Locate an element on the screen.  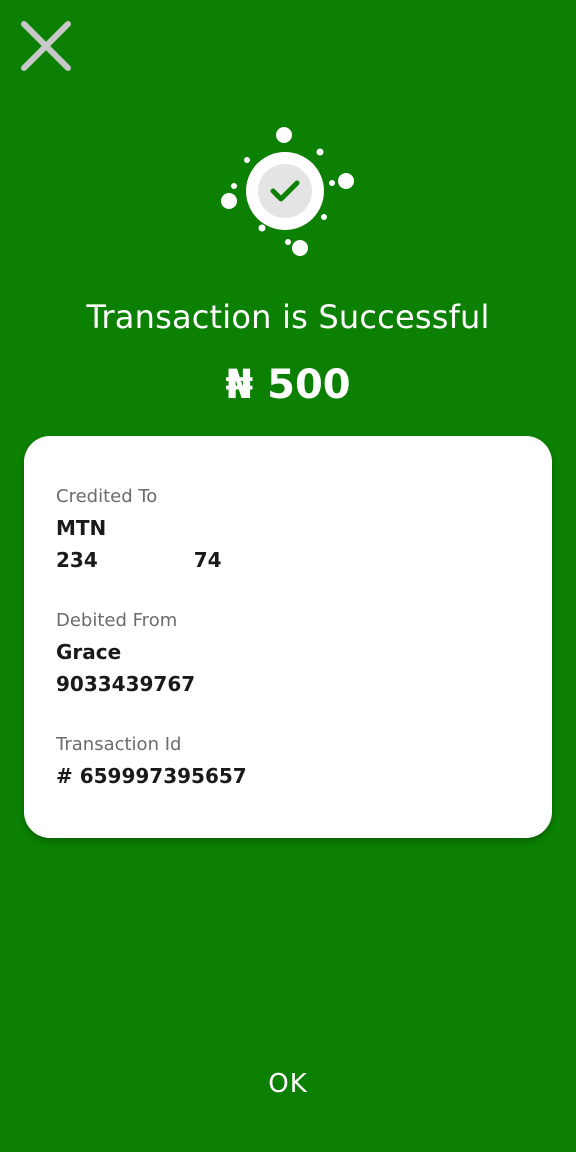
credited-to-number-value: 234 74 is located at coordinates (139, 560).